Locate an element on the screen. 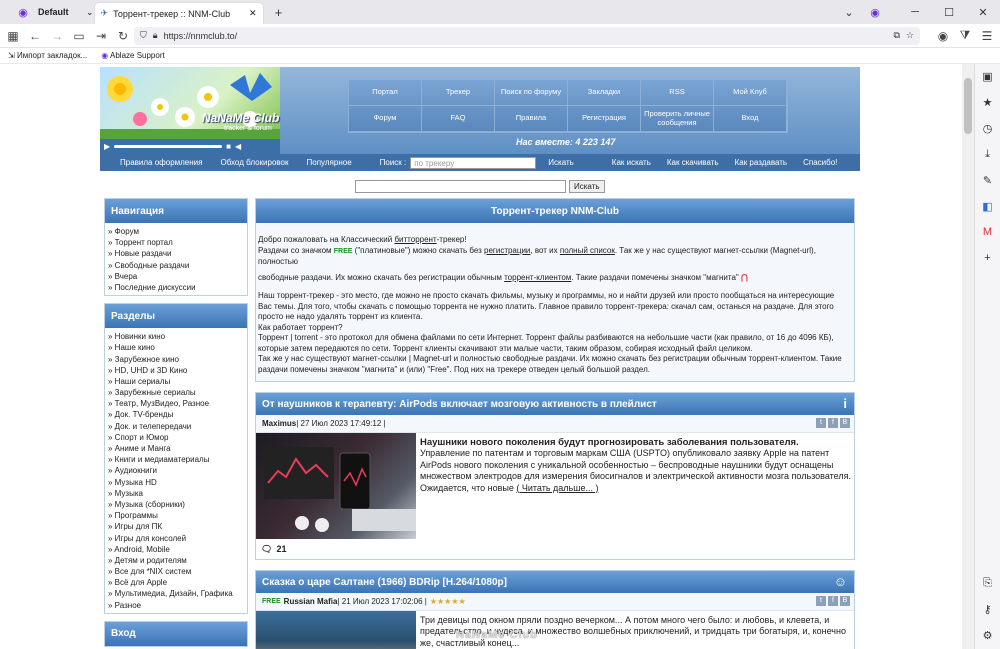 This screenshot has width=1000, height=649. news-image is located at coordinates (336, 486).